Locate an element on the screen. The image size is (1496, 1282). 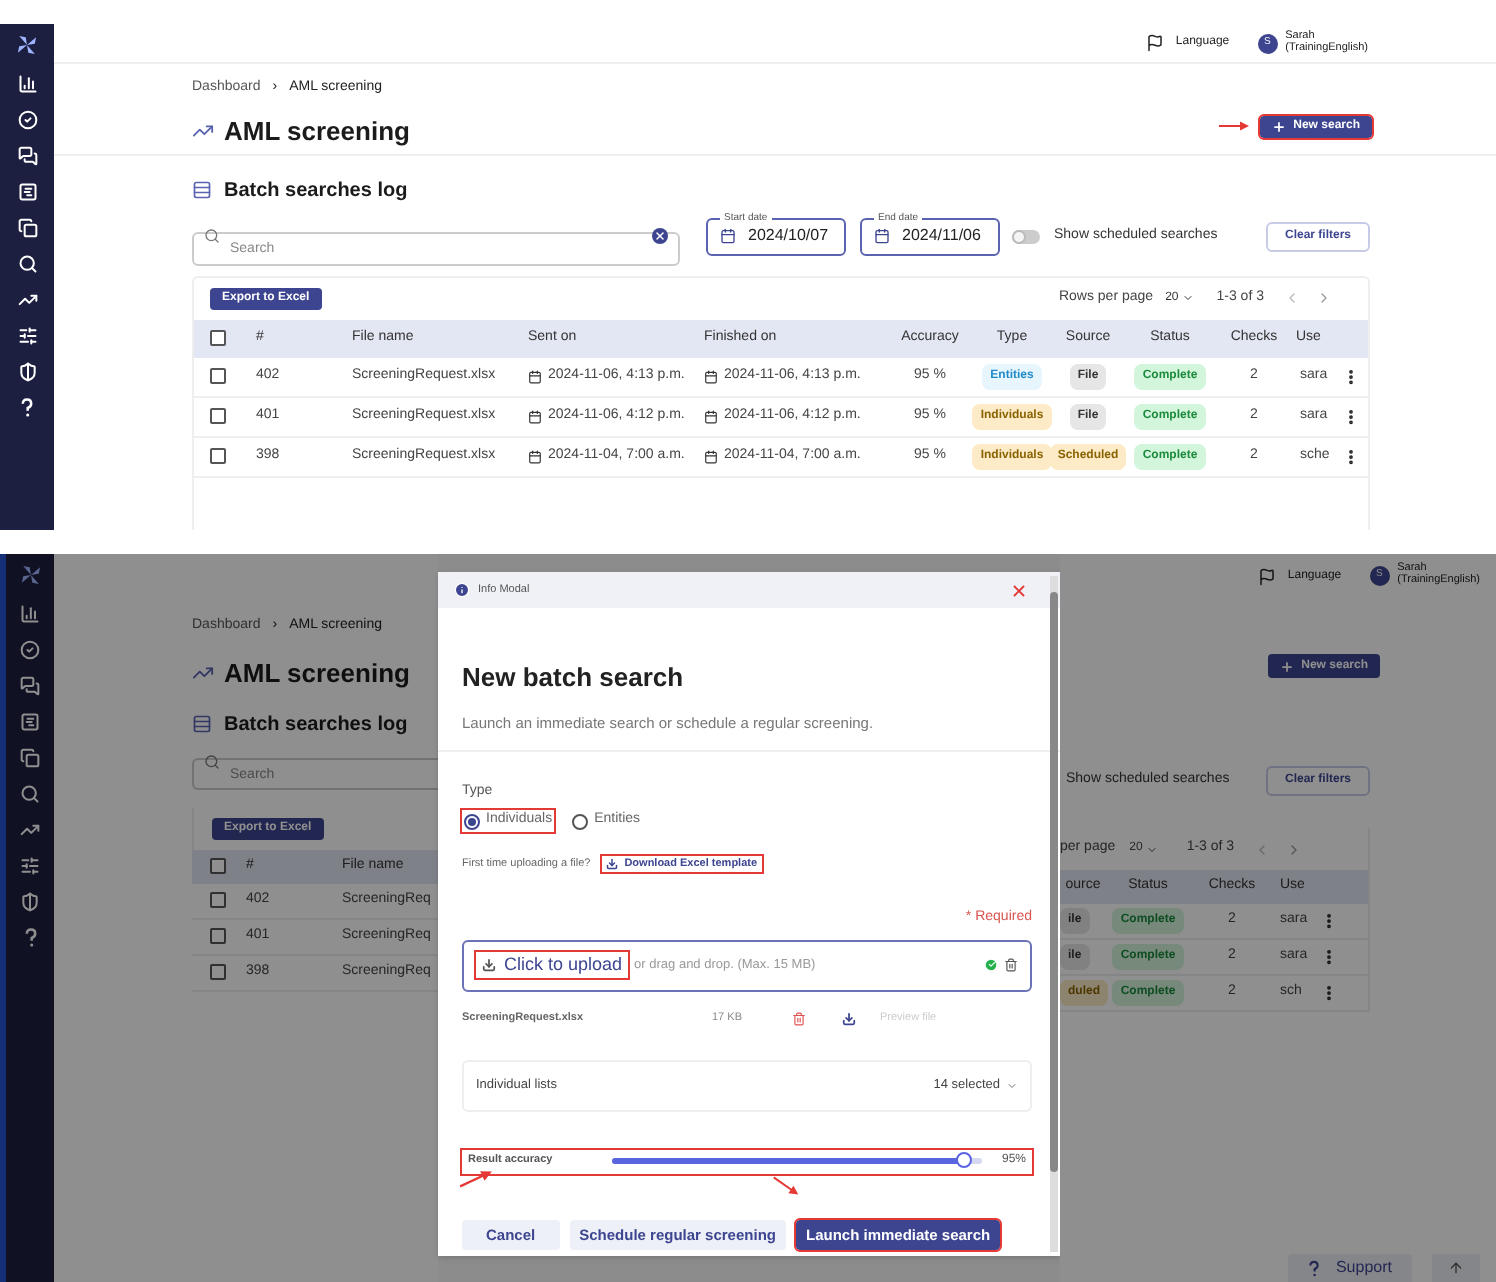
support-button: Support is located at coordinates (1349, 1268).